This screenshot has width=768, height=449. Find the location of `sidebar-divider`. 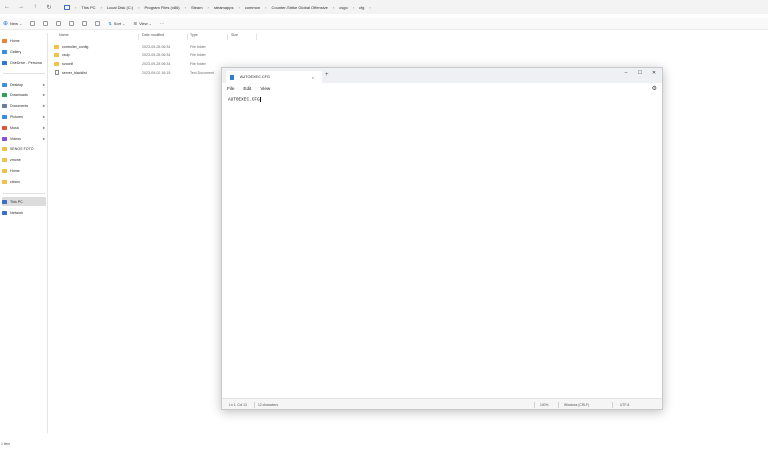

sidebar-divider is located at coordinates (24, 73).